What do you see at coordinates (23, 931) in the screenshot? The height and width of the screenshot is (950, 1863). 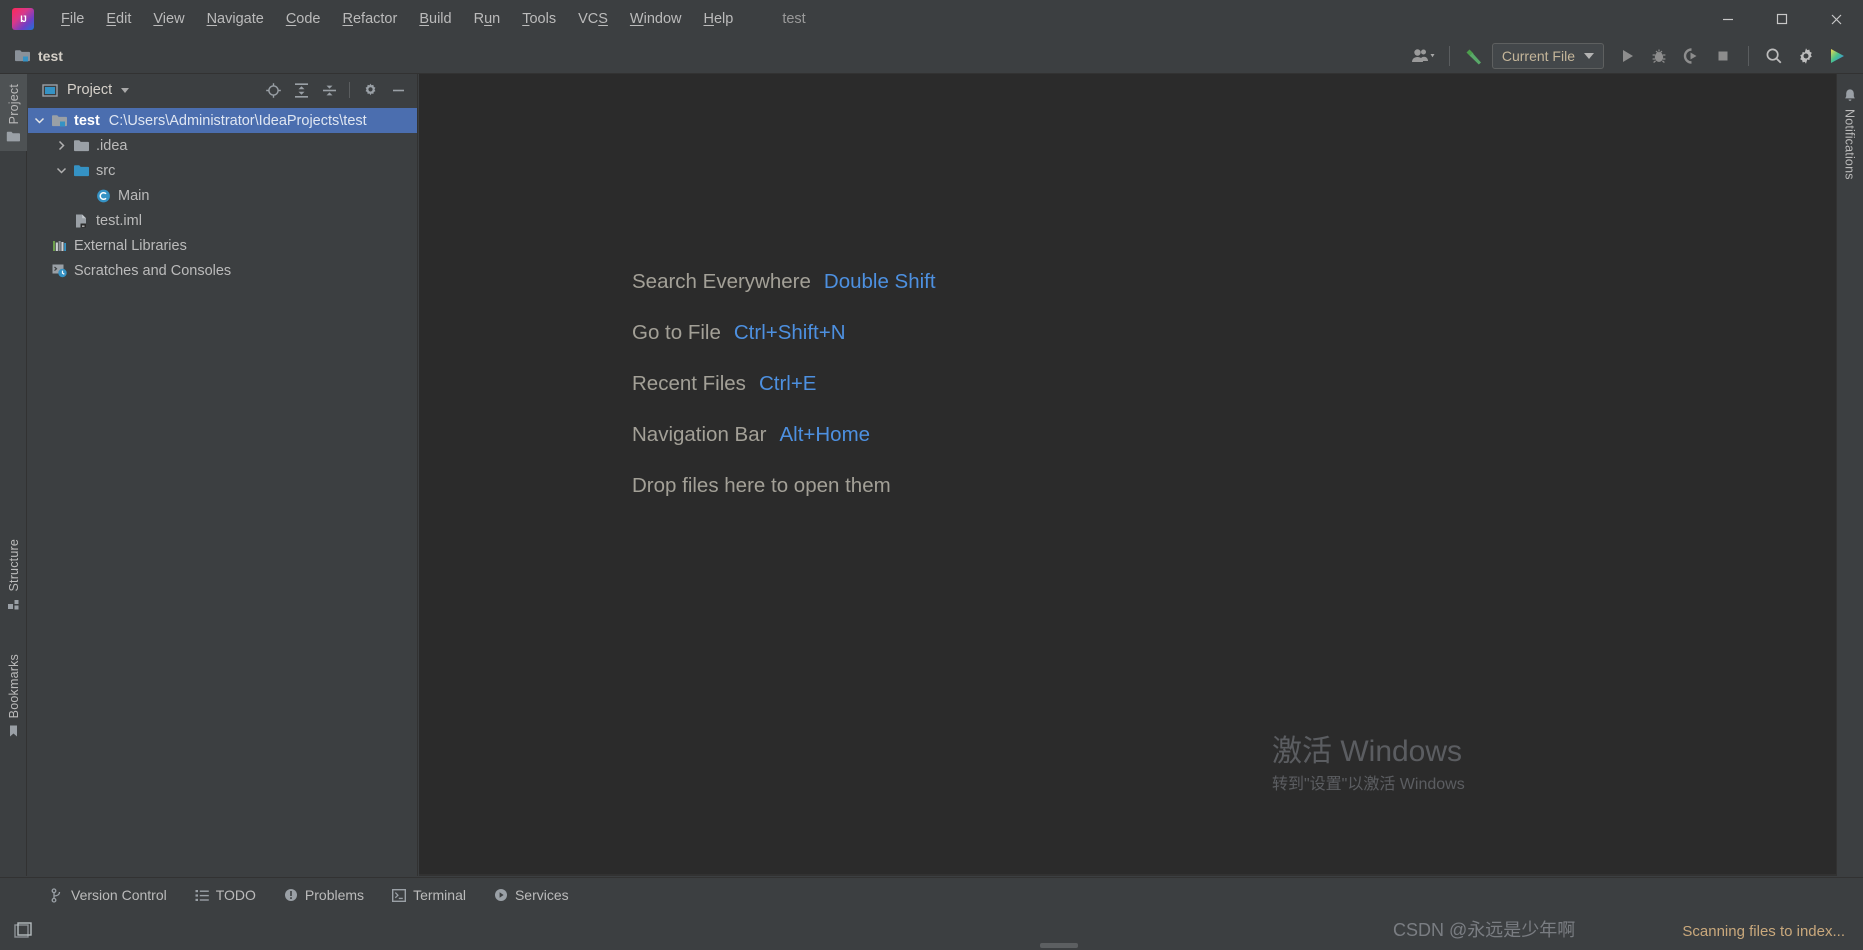 I see `tool-window-layout-icon` at bounding box center [23, 931].